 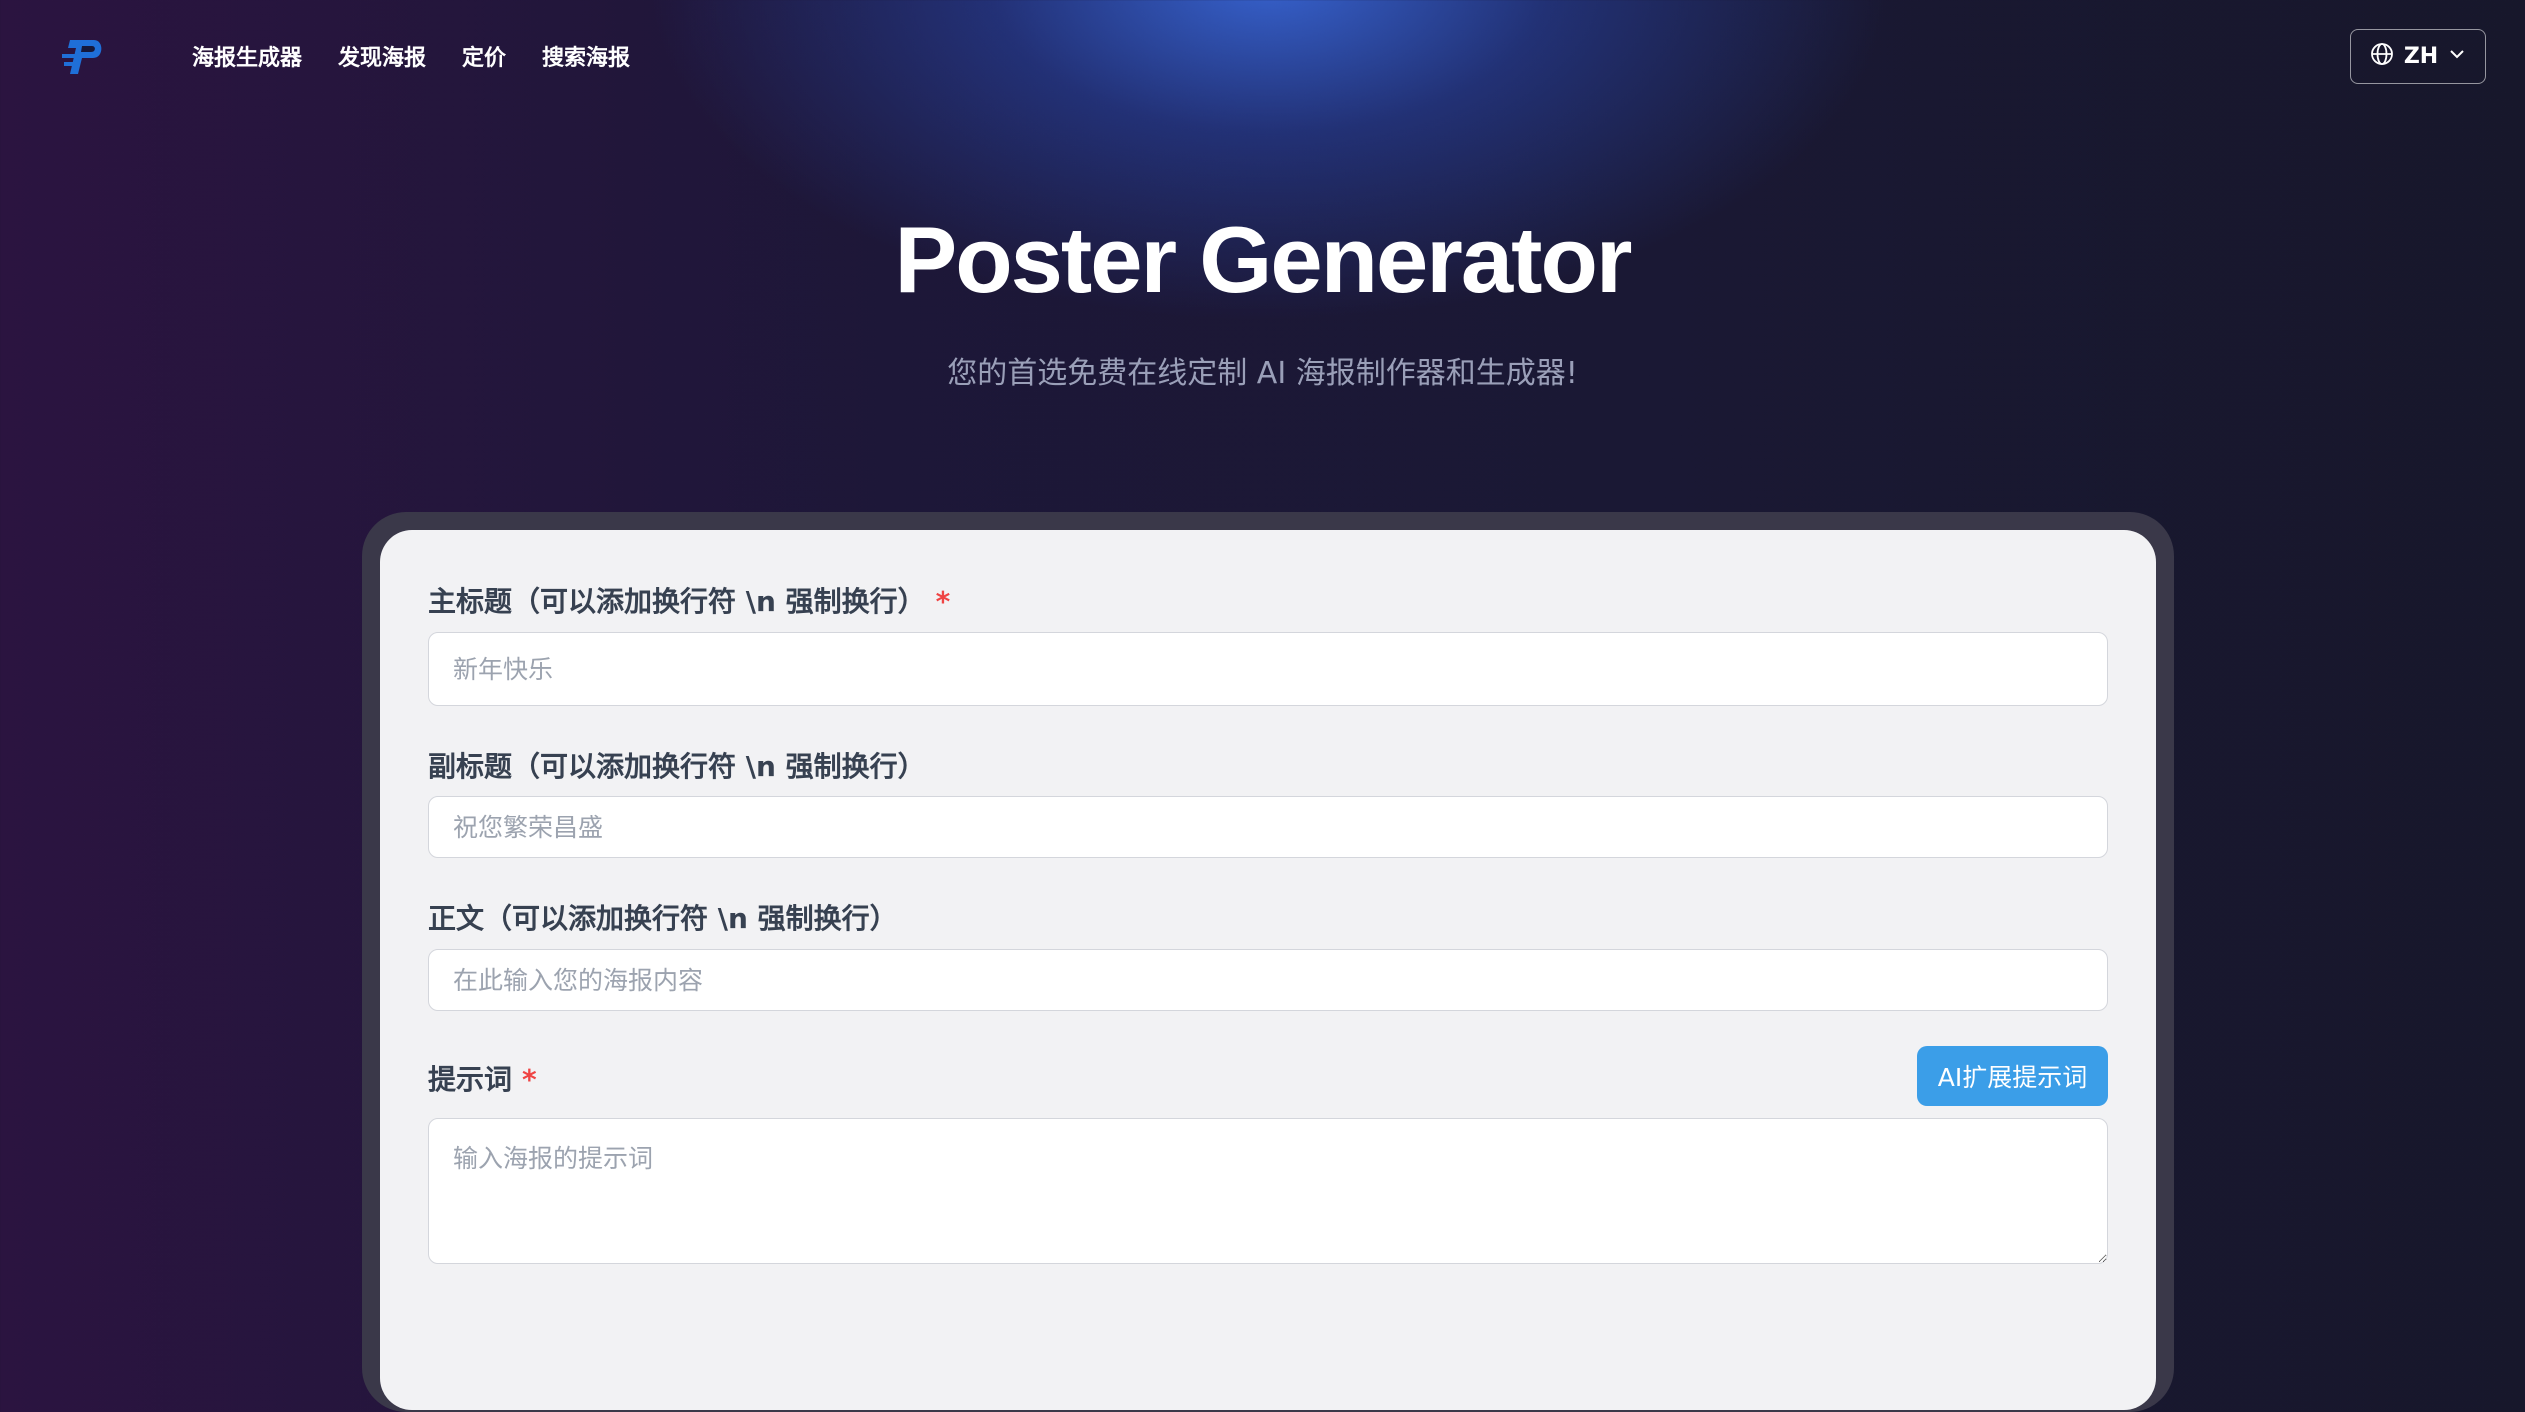 I want to click on poster-p-logo-icon, so click(x=84, y=57).